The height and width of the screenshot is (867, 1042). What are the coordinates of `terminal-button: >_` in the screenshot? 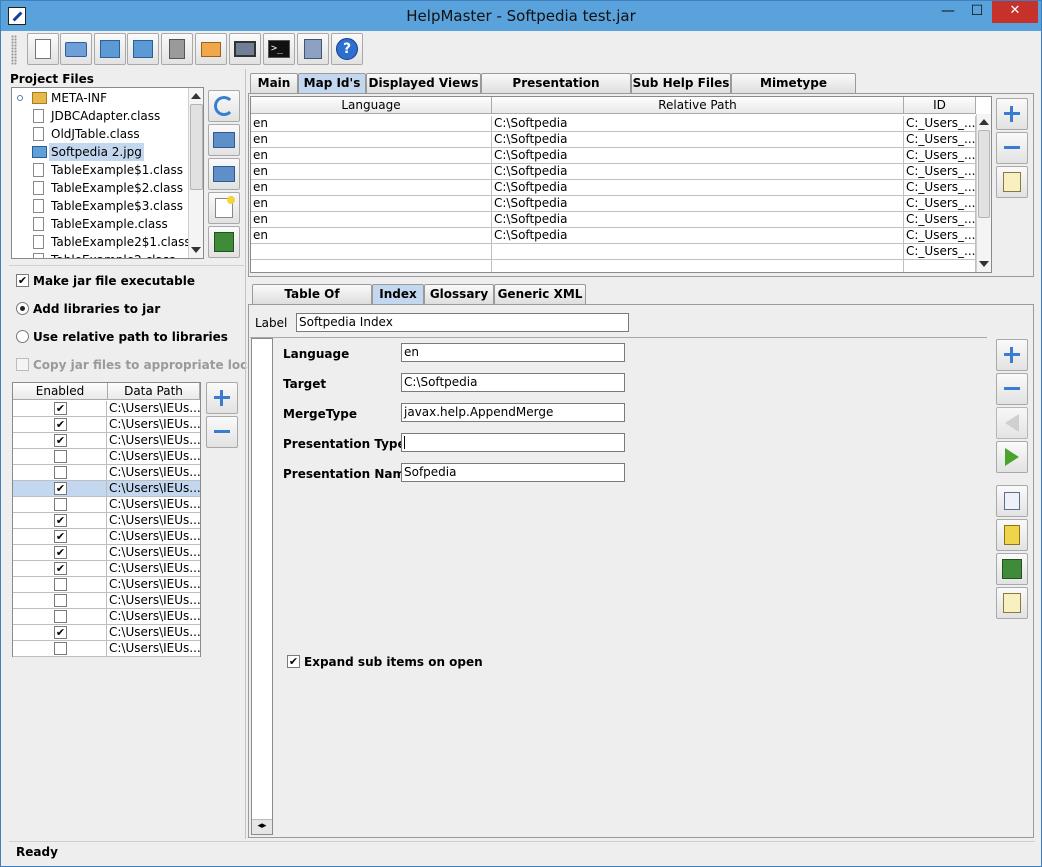 It's located at (279, 49).